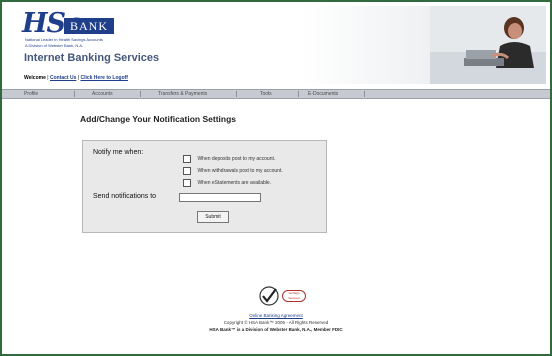  Describe the element at coordinates (187, 182) in the screenshot. I see `estatements-checkbox` at that location.